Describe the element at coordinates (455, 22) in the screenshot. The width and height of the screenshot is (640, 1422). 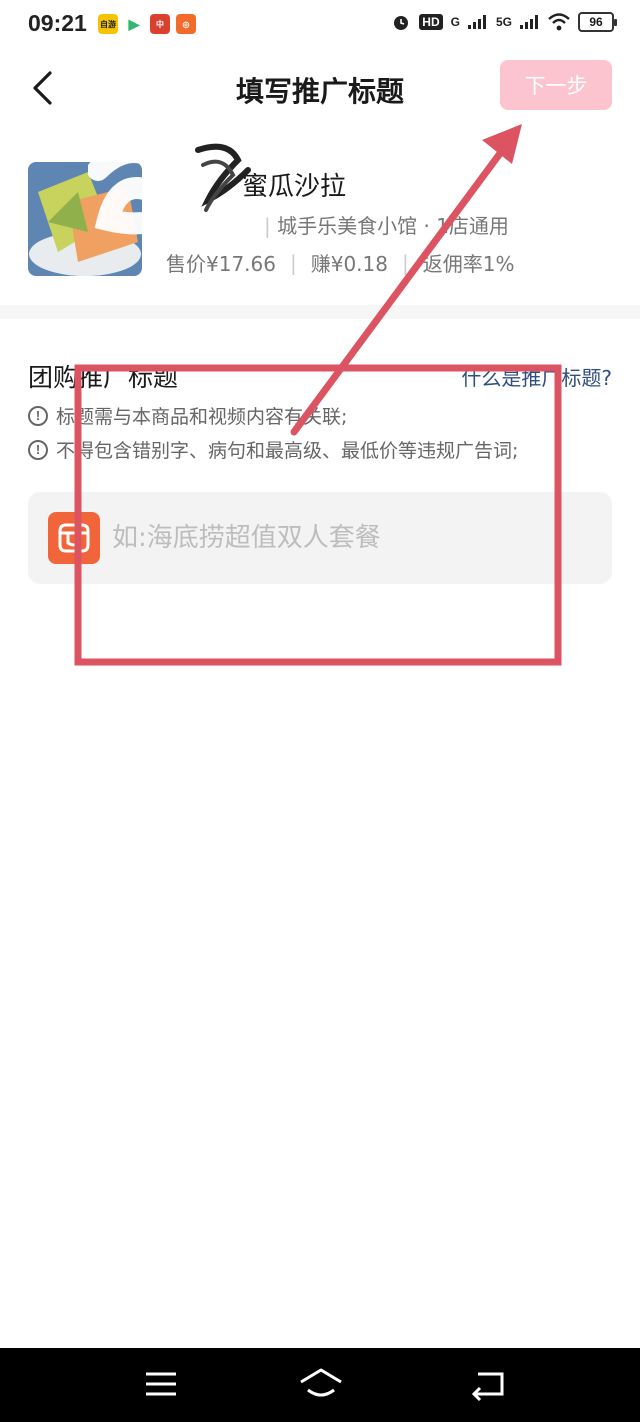
I see `signal-1-label: G` at that location.